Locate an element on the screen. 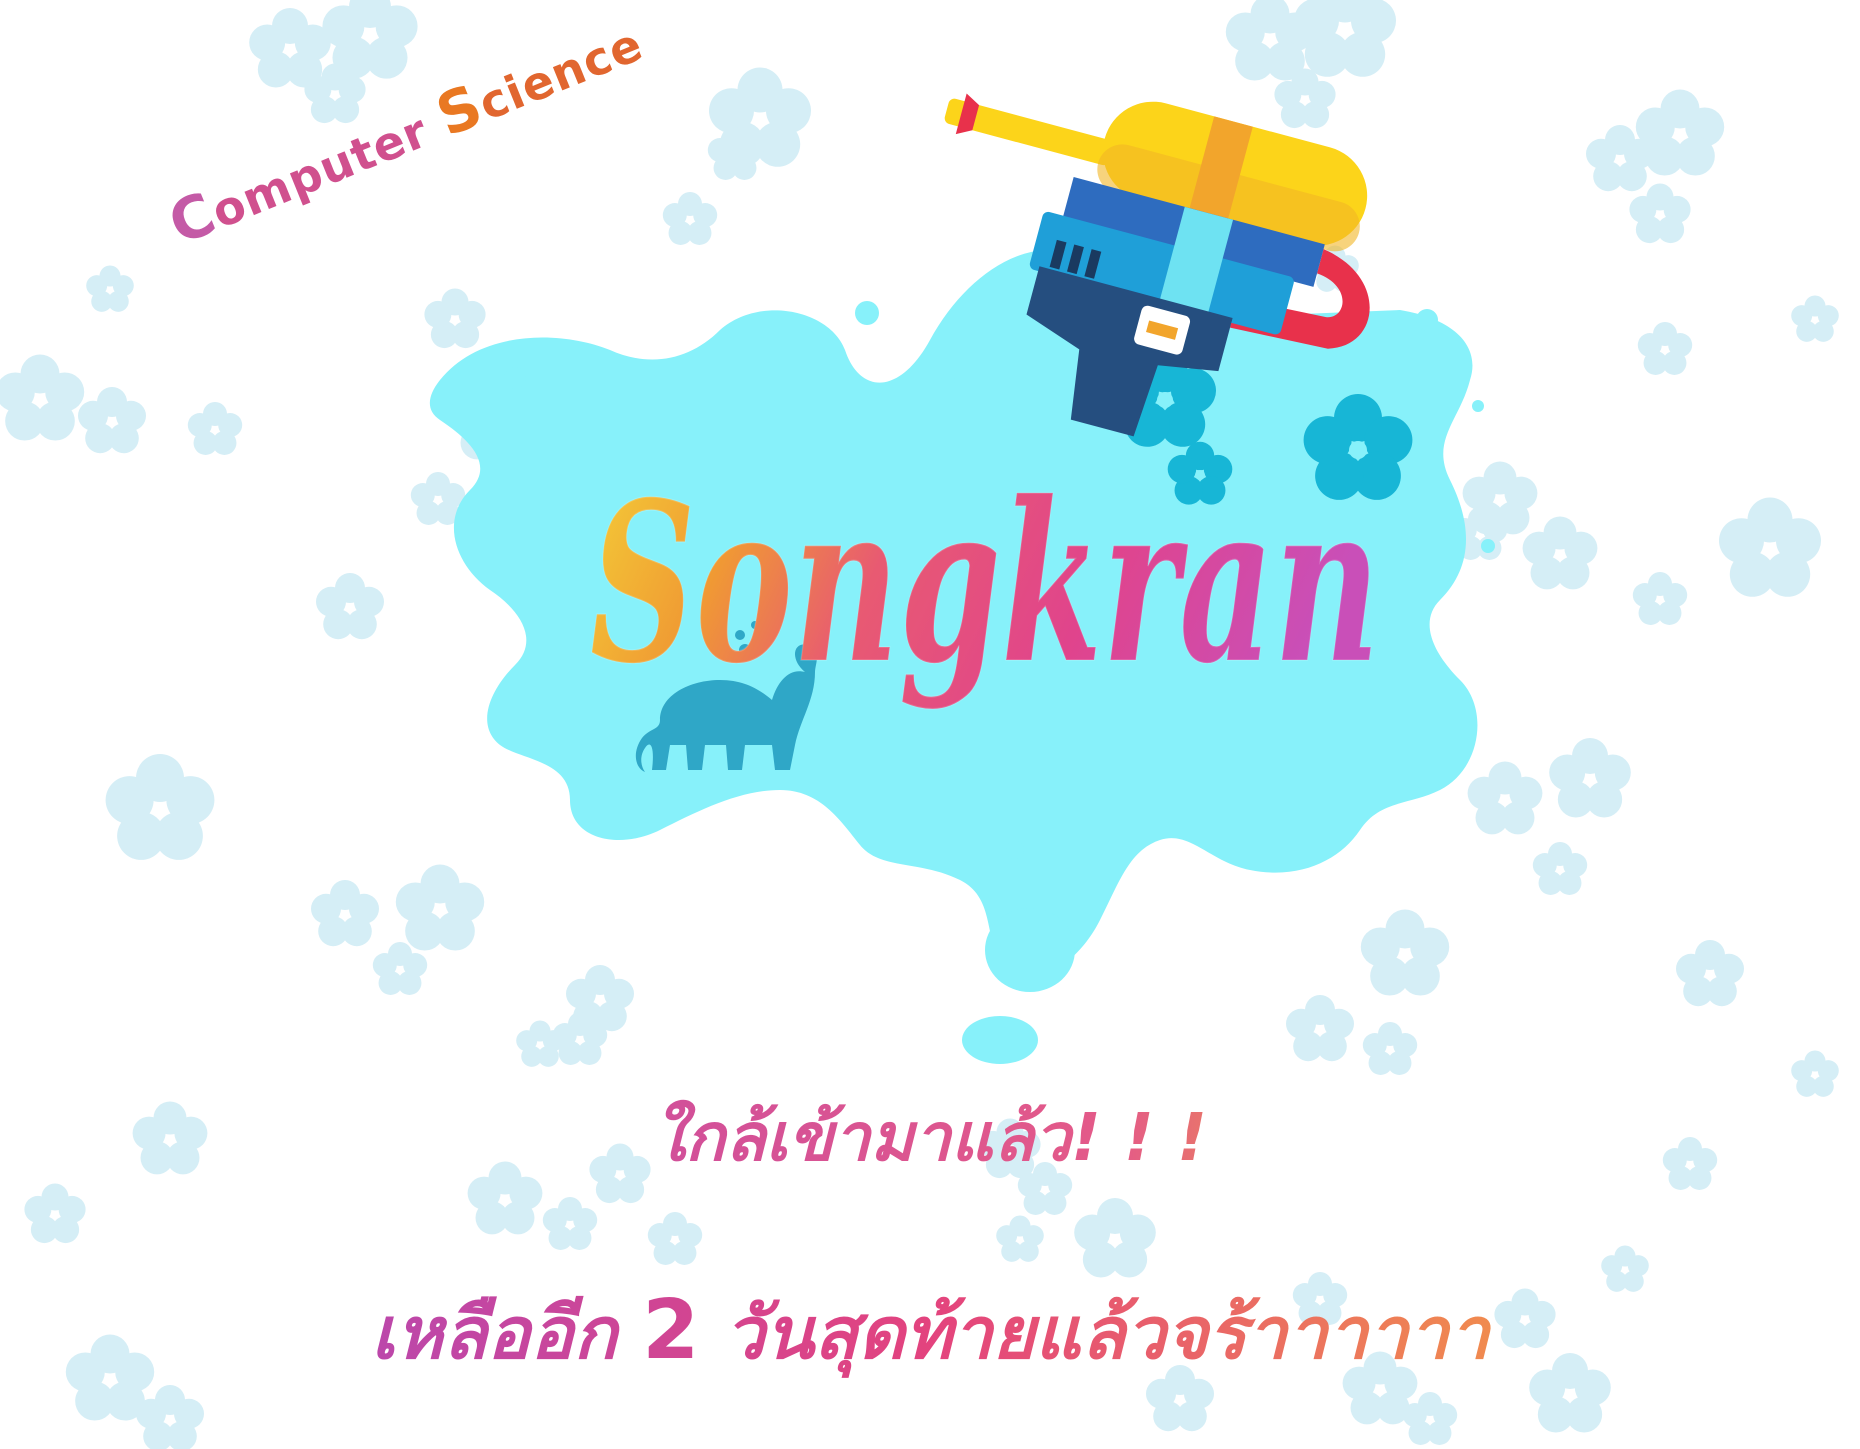 This screenshot has width=1860, height=1449. countdown-days: 2 is located at coordinates (671, 1330).